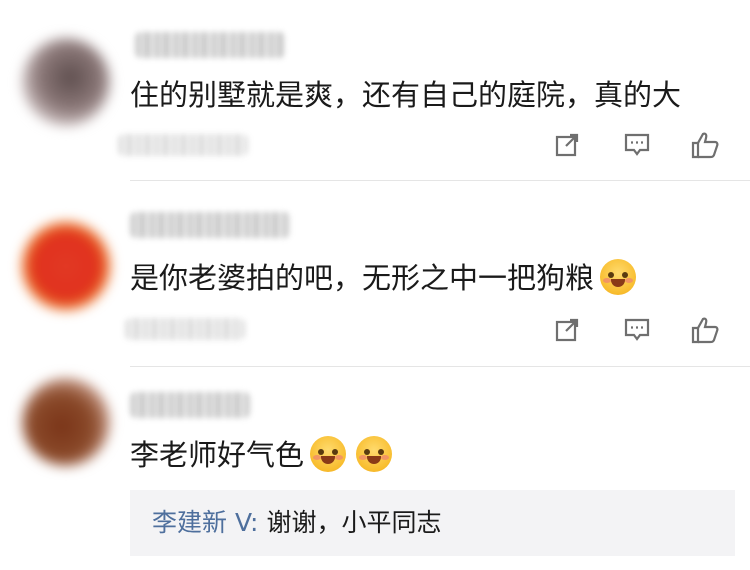  Describe the element at coordinates (217, 455) in the screenshot. I see `comment-text-body: 李老师好气色` at that location.